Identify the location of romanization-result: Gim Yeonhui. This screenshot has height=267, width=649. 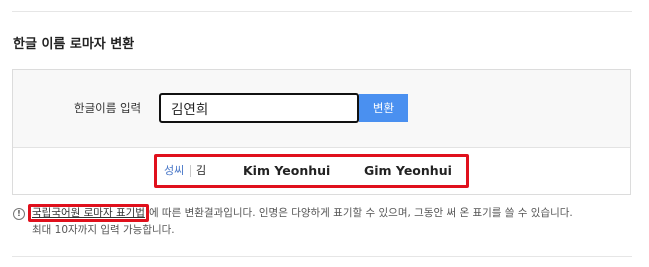
(408, 170).